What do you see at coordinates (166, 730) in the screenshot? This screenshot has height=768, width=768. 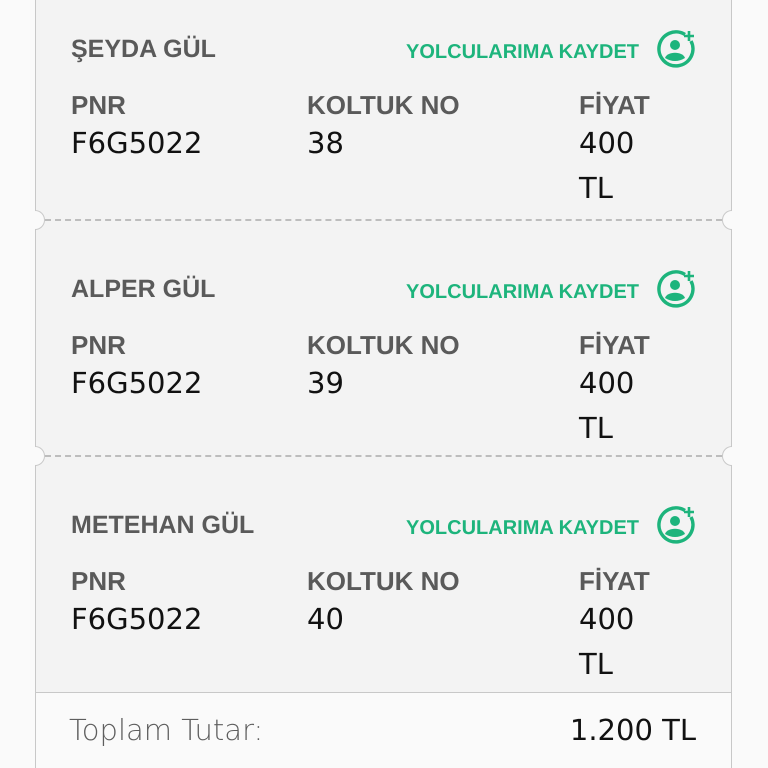 I see `total-label: Toplam Tutar:` at bounding box center [166, 730].